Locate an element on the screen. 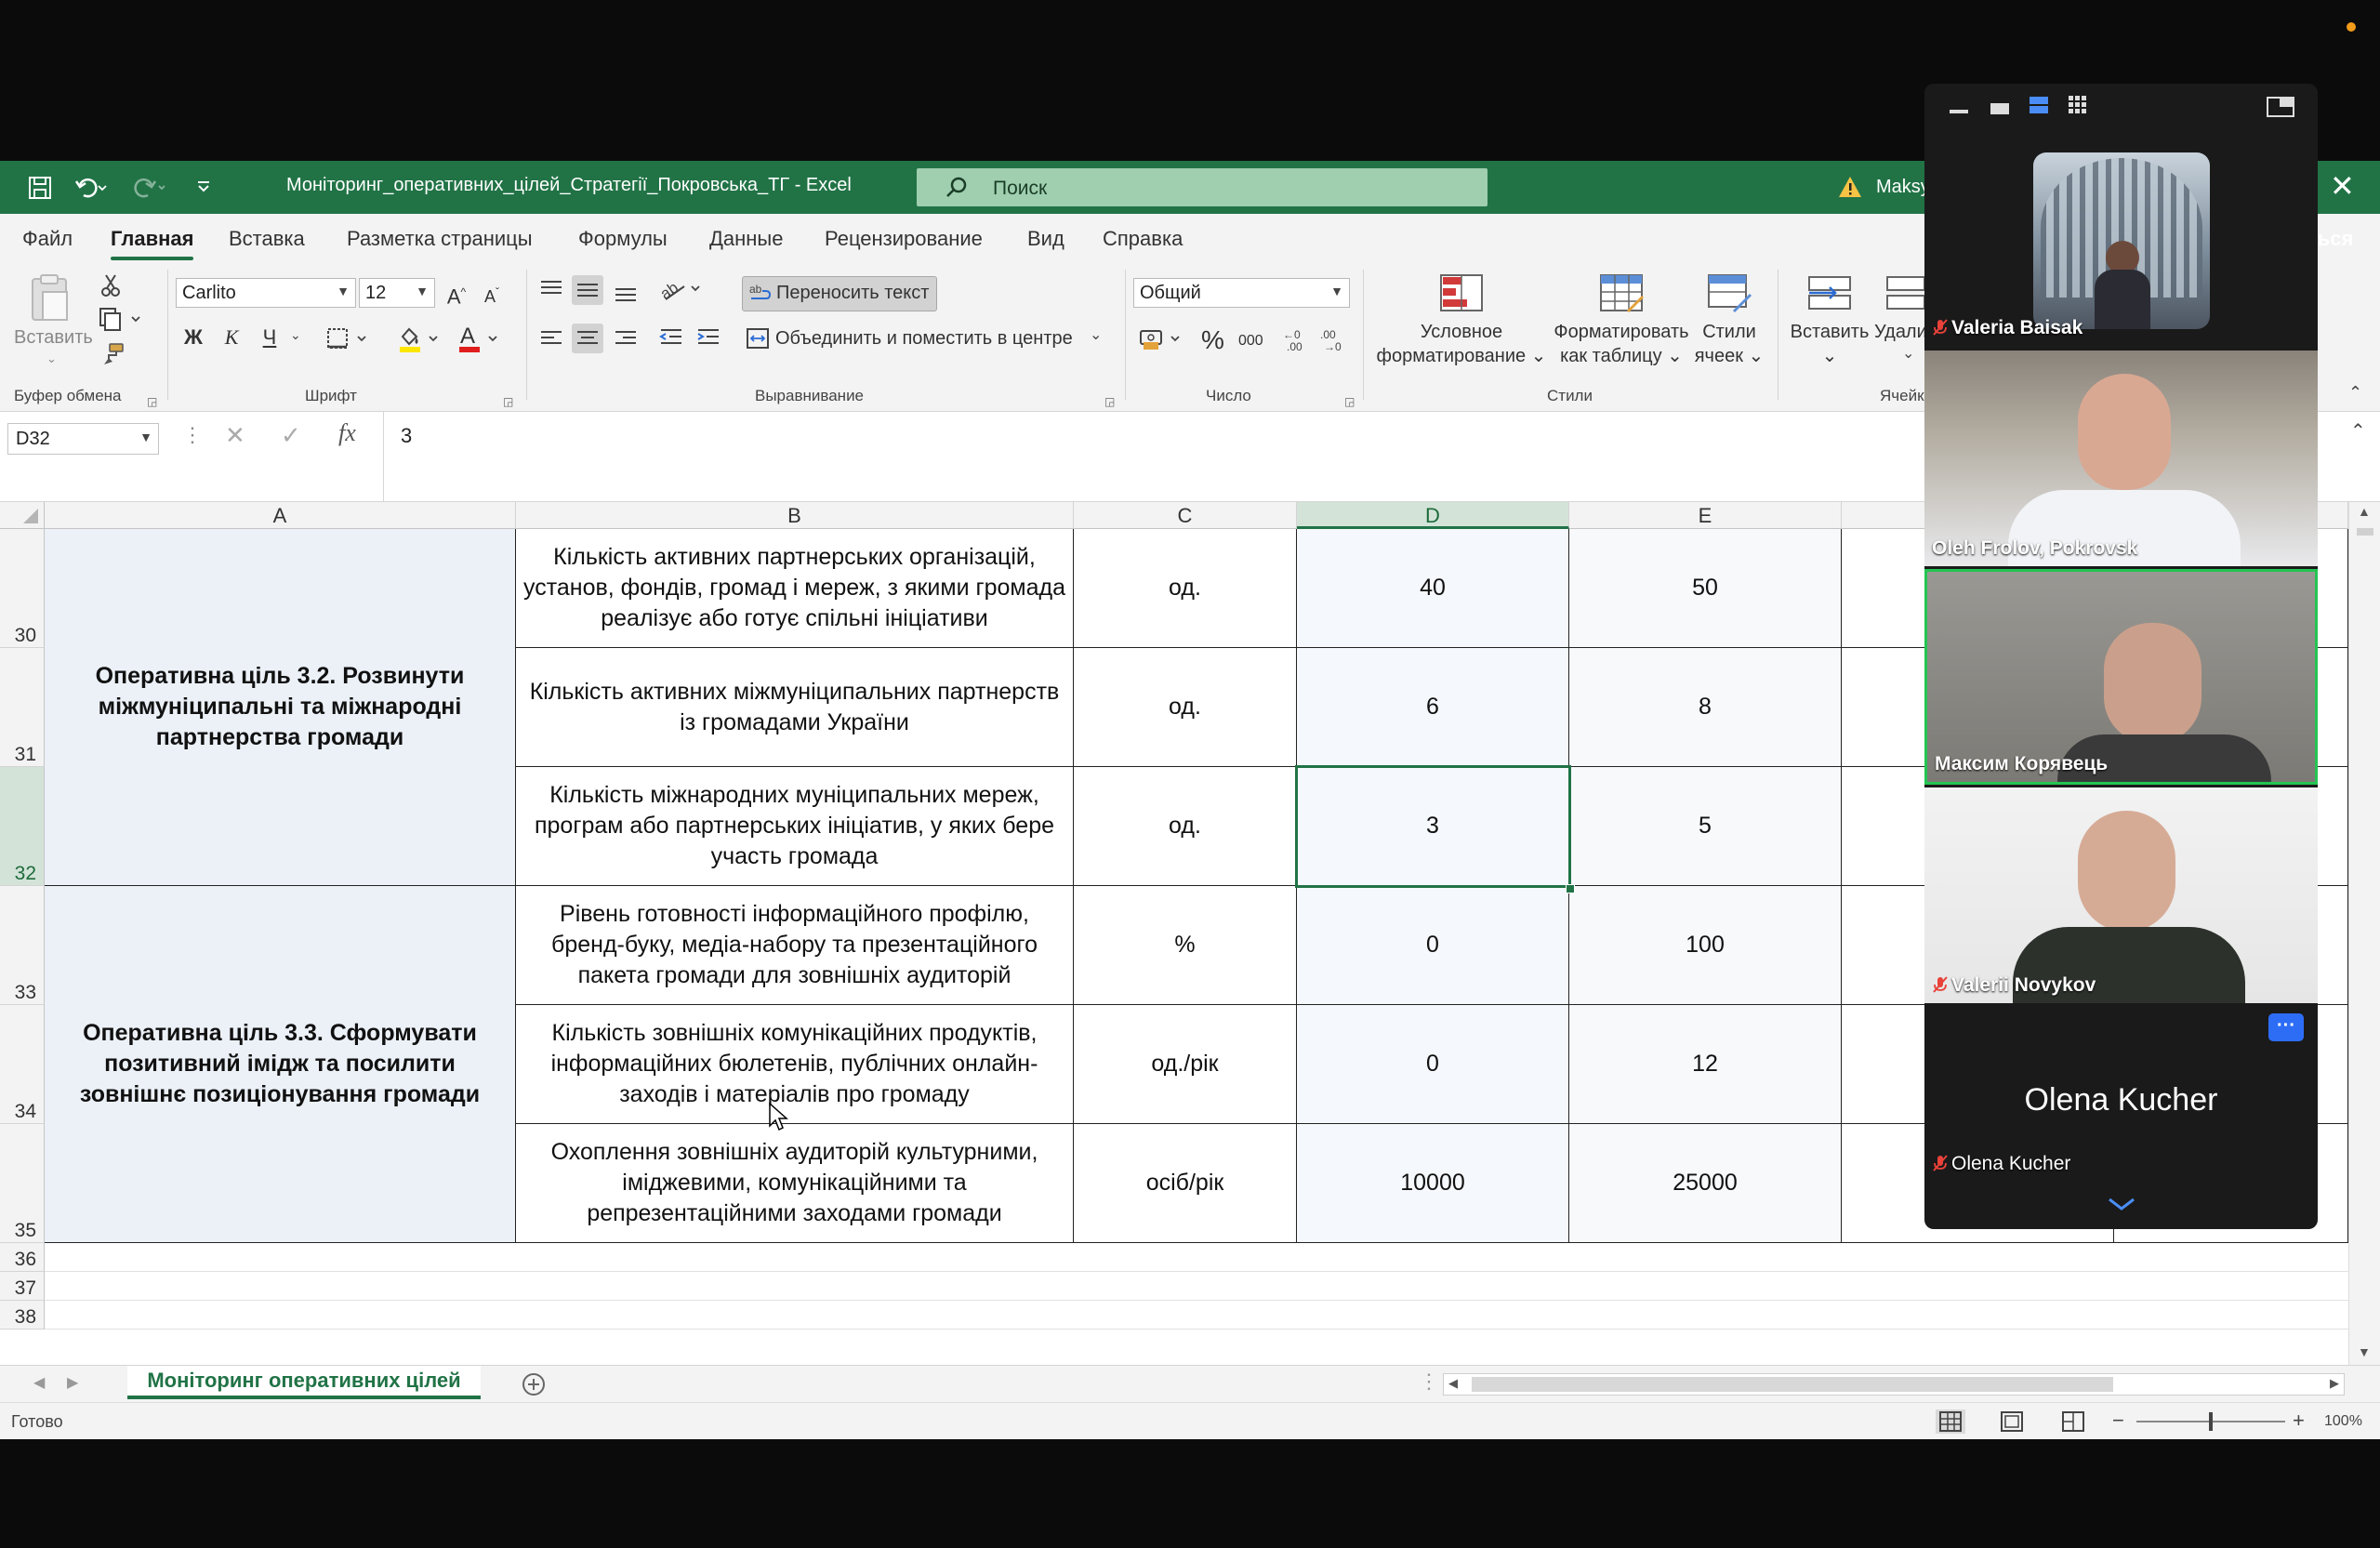  delete-cells-icon is located at coordinates (1904, 292).